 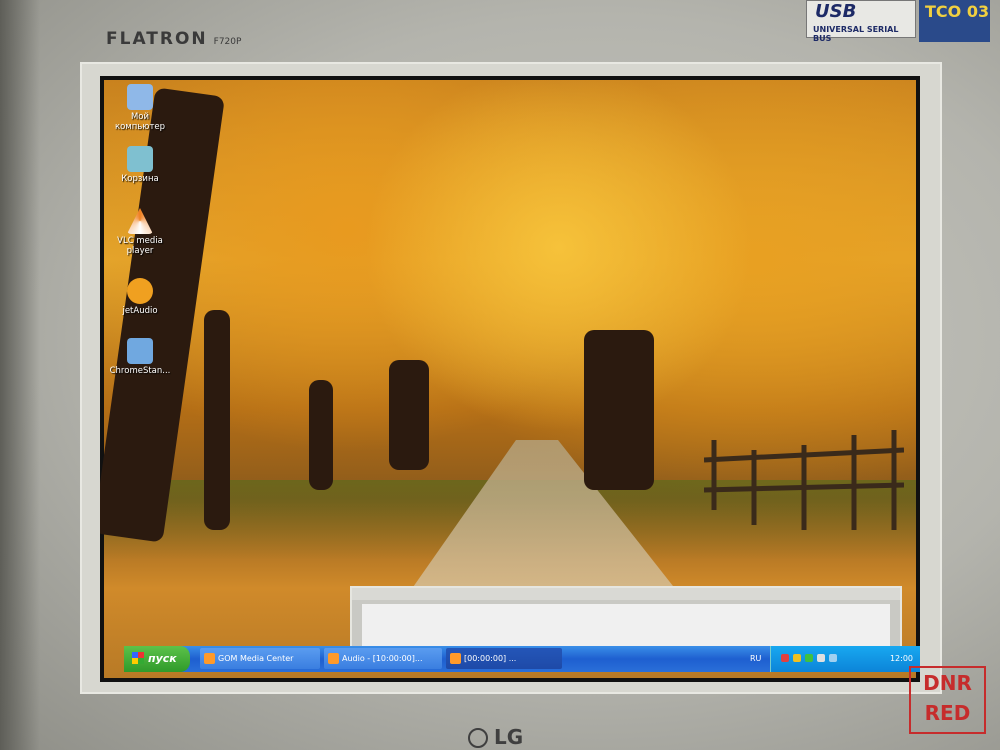 I want to click on desktop-icon-jetaudio: jetAudio, so click(x=140, y=297).